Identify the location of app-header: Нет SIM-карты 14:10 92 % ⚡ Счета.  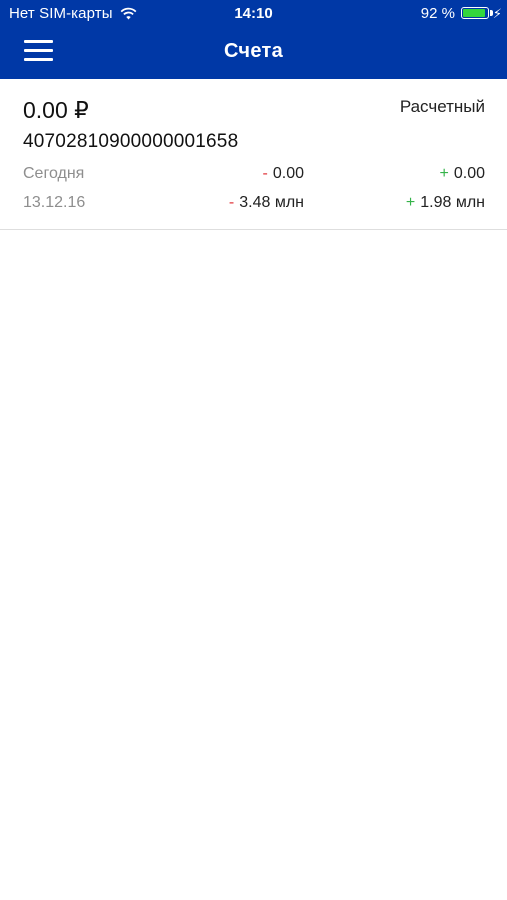
(253, 39).